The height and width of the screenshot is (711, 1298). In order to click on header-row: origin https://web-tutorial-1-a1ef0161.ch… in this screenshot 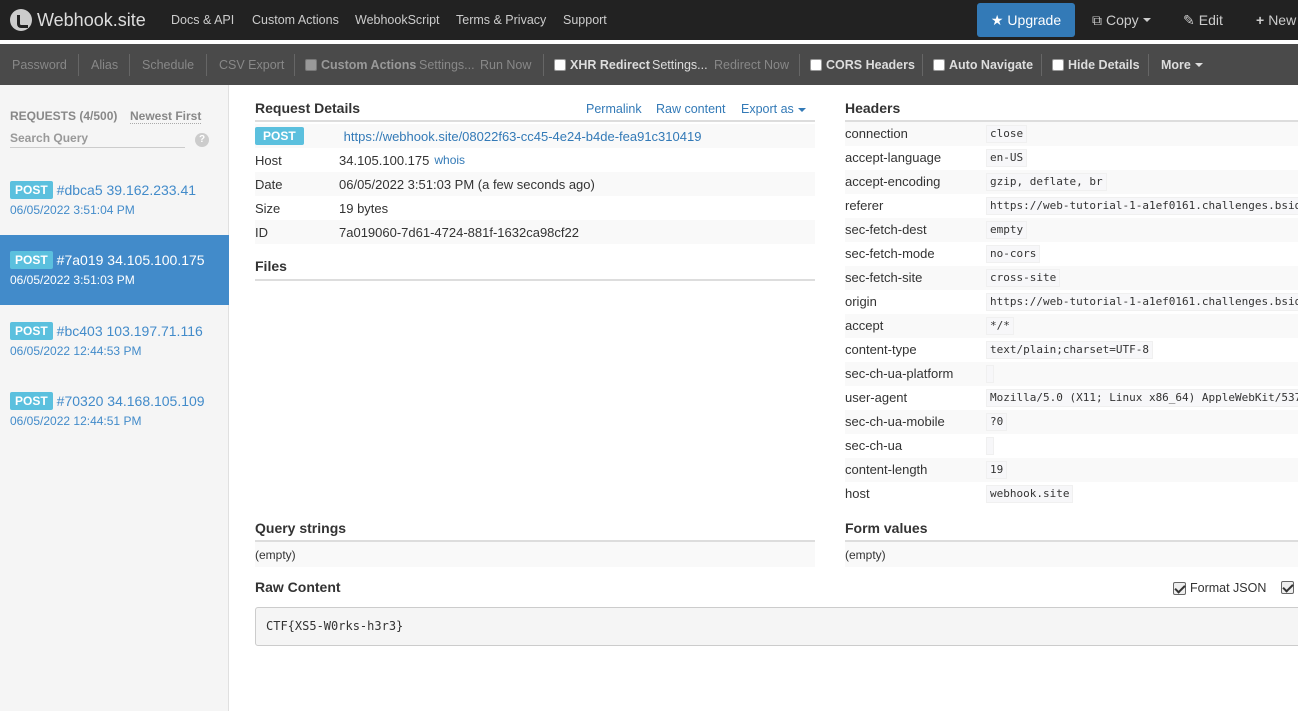, I will do `click(1071, 302)`.